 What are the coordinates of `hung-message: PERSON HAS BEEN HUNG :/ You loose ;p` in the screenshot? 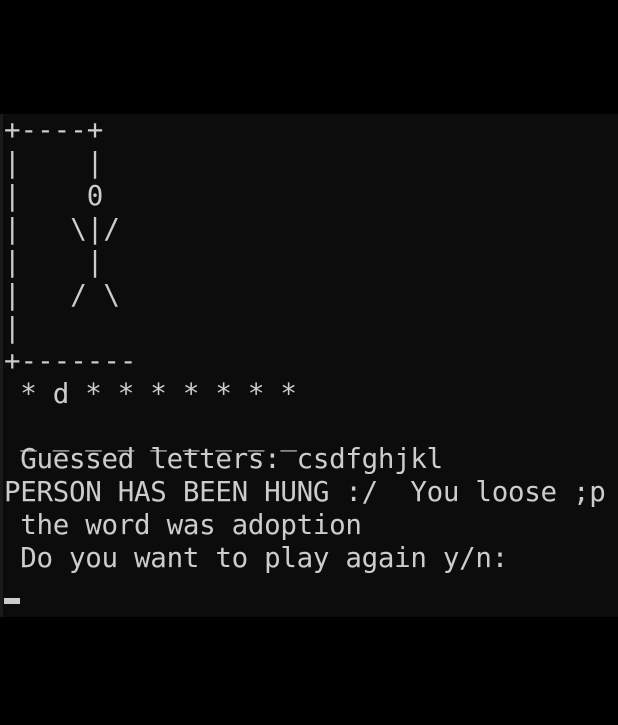 It's located at (305, 492).